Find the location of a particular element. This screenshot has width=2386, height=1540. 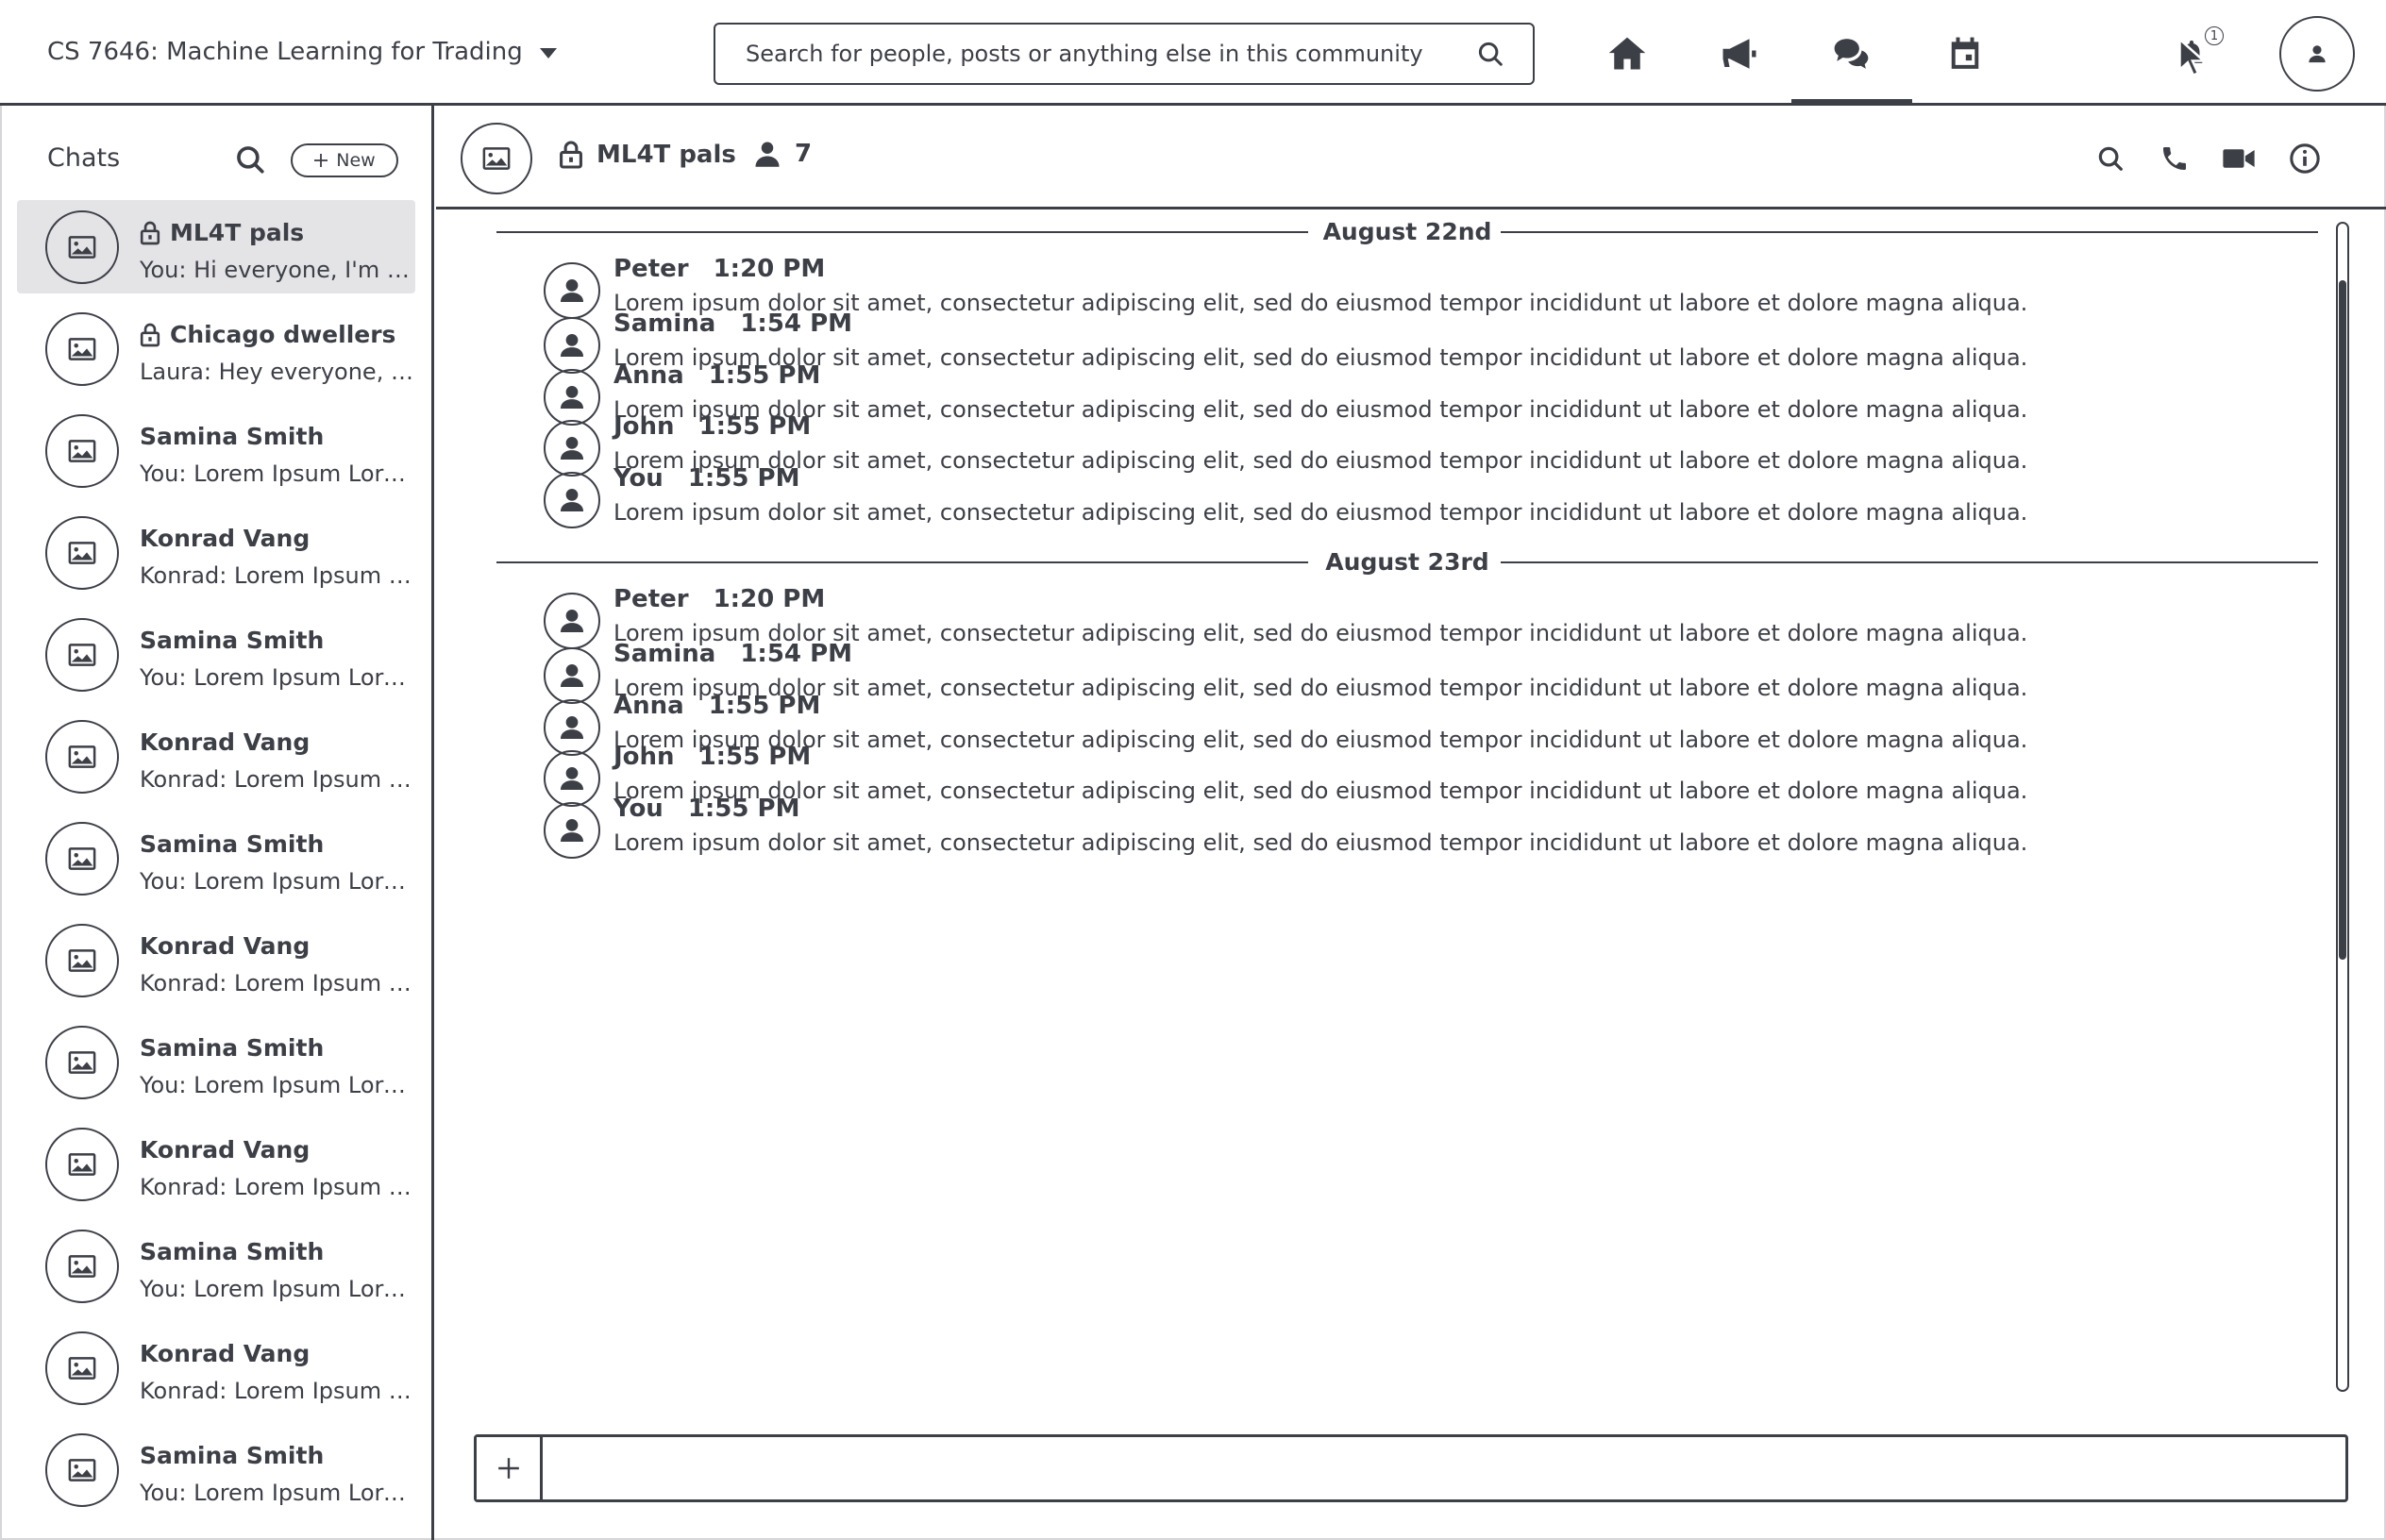

profile-icon is located at coordinates (2317, 54).